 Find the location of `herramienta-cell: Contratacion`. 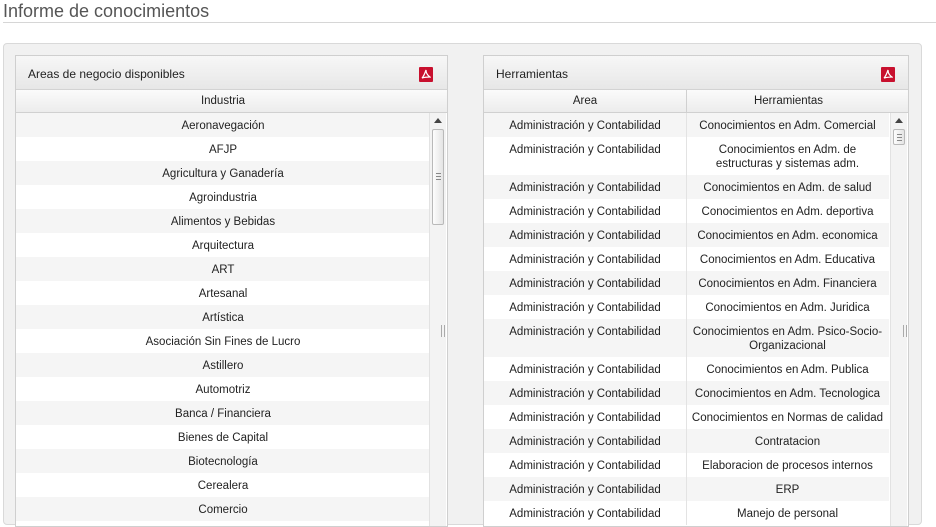

herramienta-cell: Contratacion is located at coordinates (787, 442).